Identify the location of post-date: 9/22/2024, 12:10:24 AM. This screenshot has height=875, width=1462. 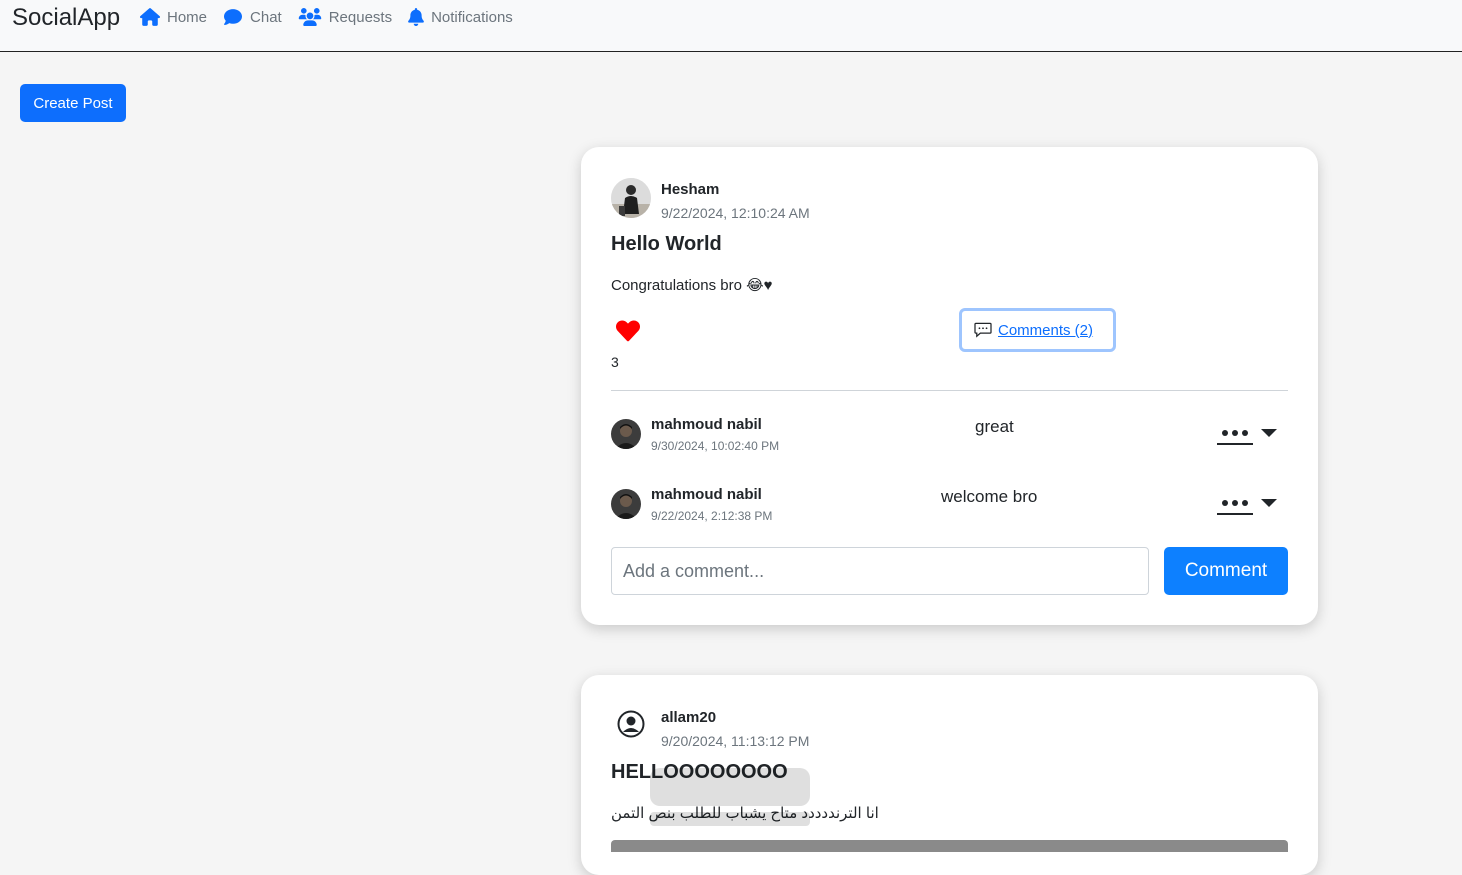
(735, 213).